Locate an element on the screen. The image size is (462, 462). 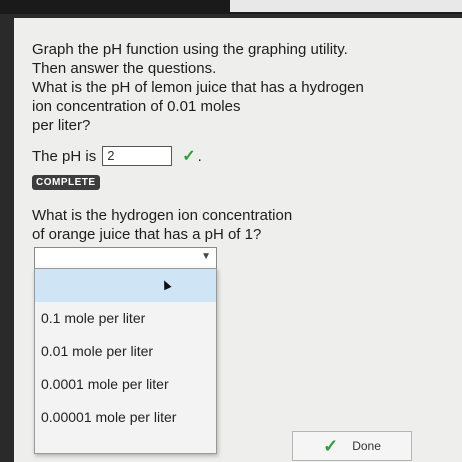
dropdown-option-blank is located at coordinates (125, 285).